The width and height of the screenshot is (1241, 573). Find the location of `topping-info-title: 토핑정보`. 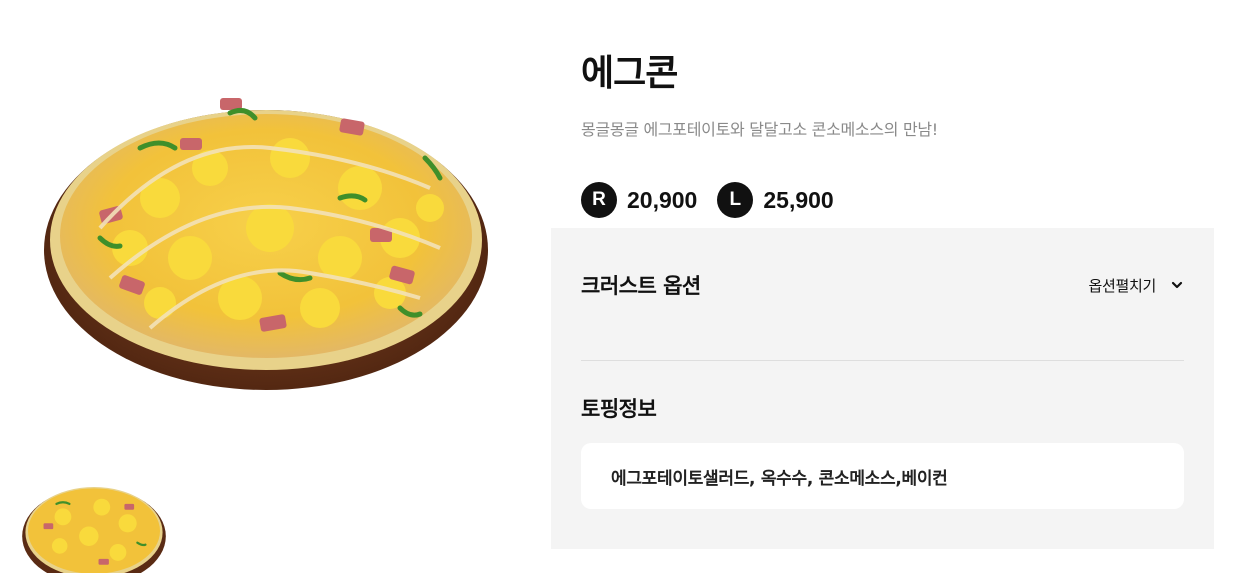

topping-info-title: 토핑정보 is located at coordinates (619, 409).